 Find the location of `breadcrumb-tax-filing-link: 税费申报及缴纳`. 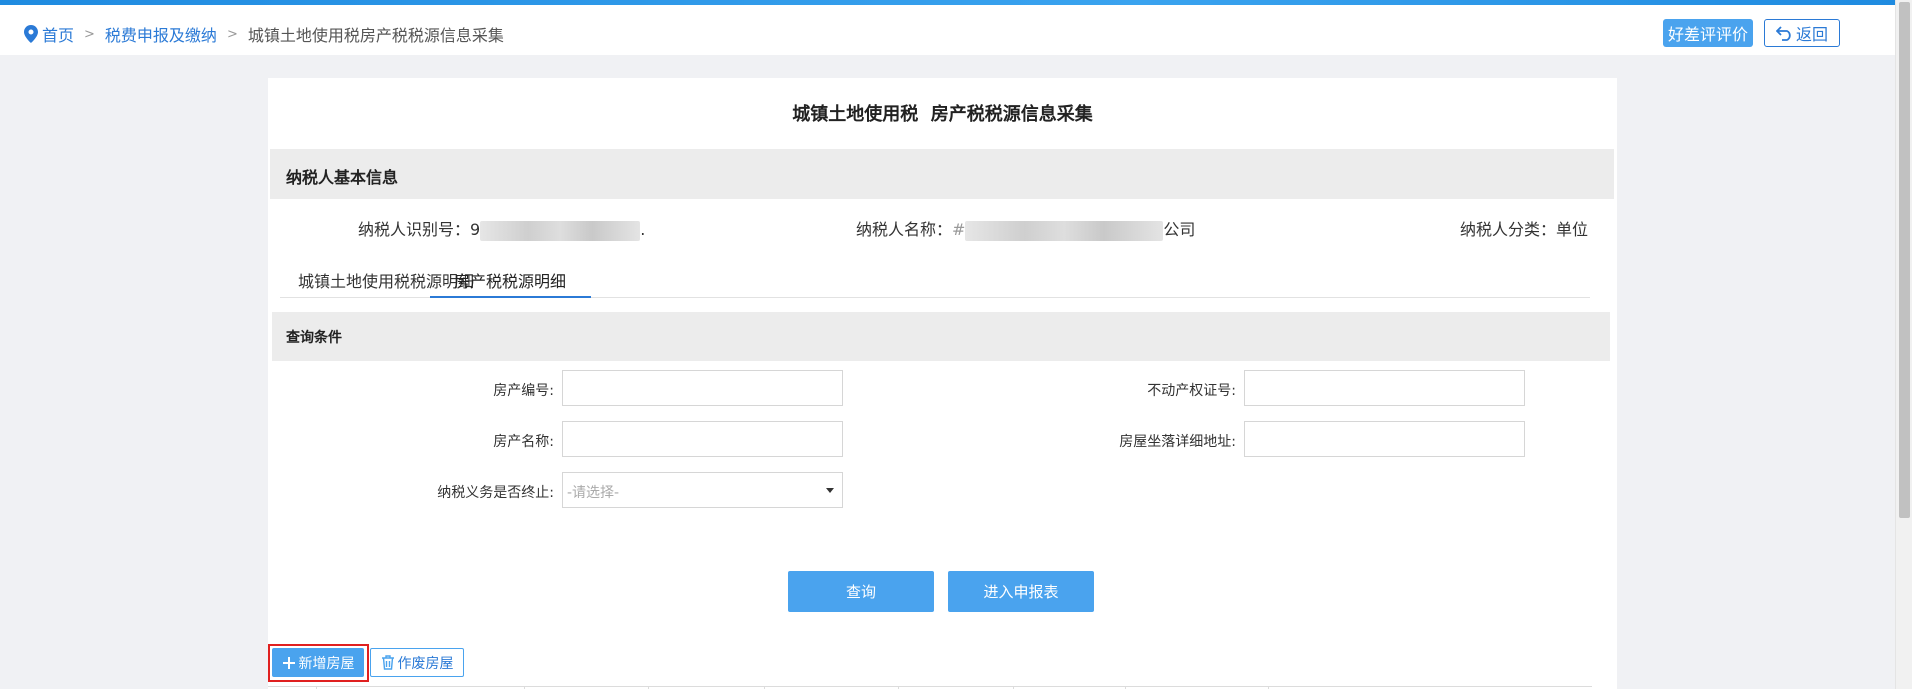

breadcrumb-tax-filing-link: 税费申报及缴纳 is located at coordinates (161, 34).